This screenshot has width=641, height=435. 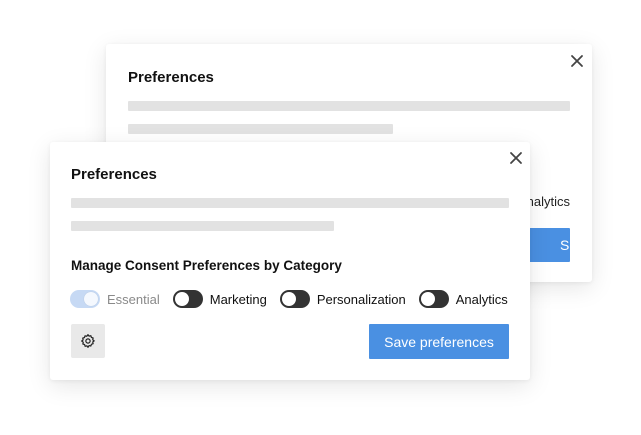 What do you see at coordinates (133, 299) in the screenshot?
I see `toggle-label: Essential` at bounding box center [133, 299].